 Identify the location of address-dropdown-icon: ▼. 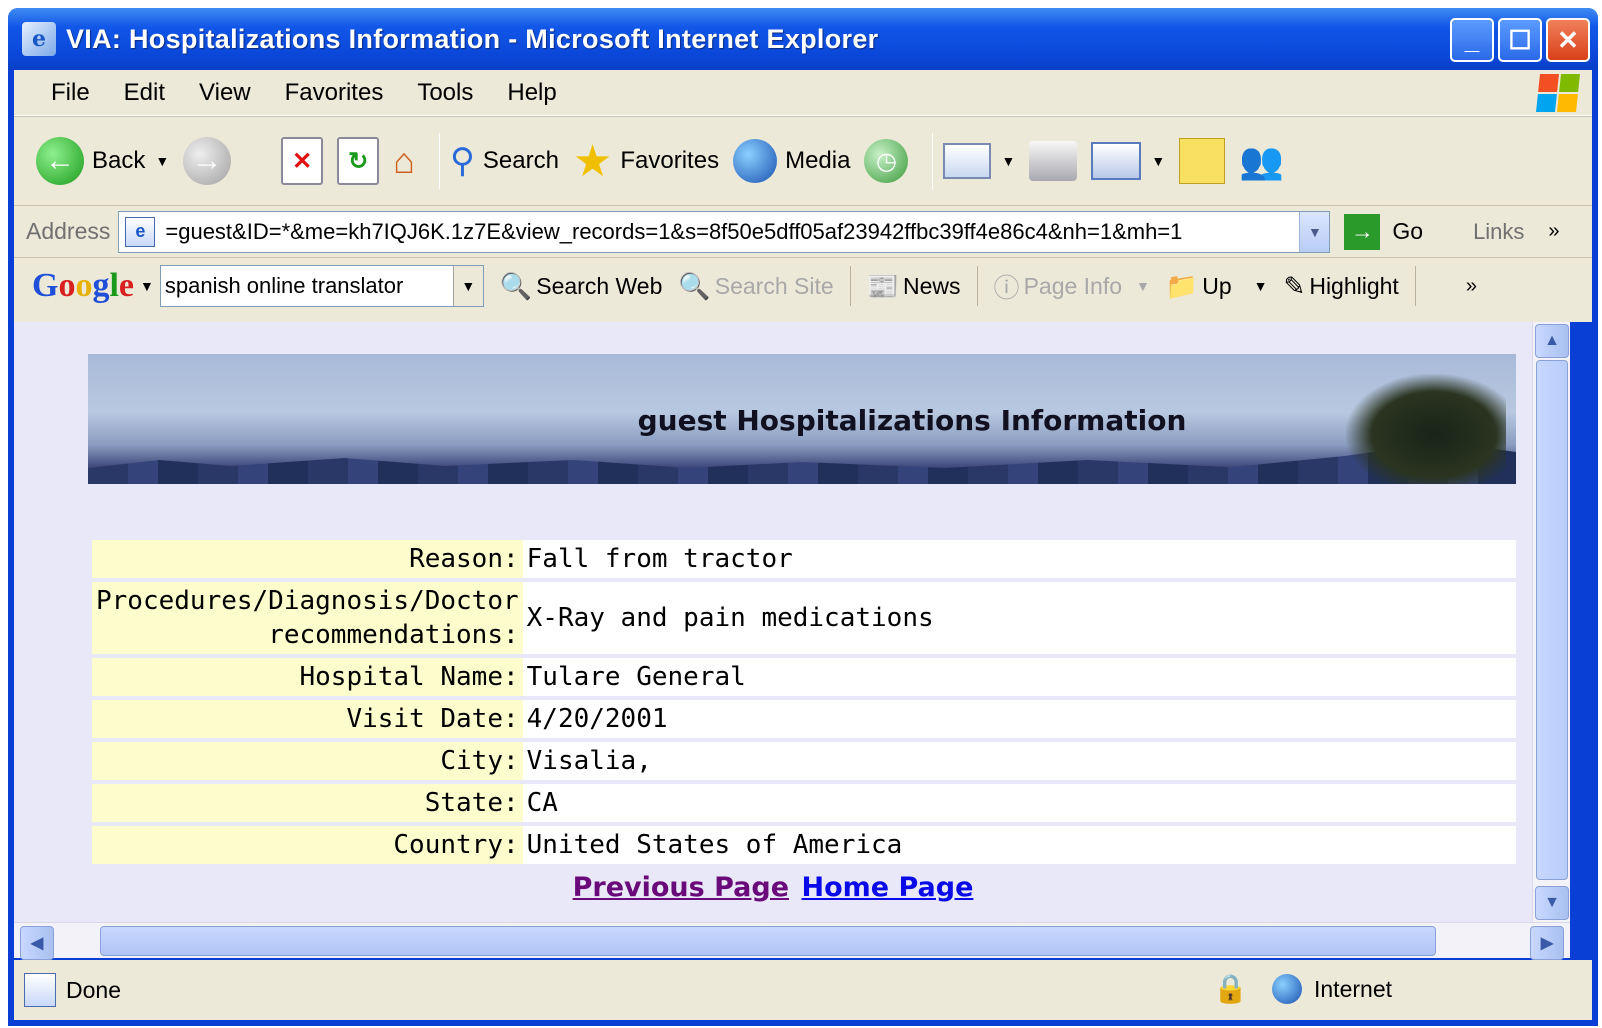
(1314, 231).